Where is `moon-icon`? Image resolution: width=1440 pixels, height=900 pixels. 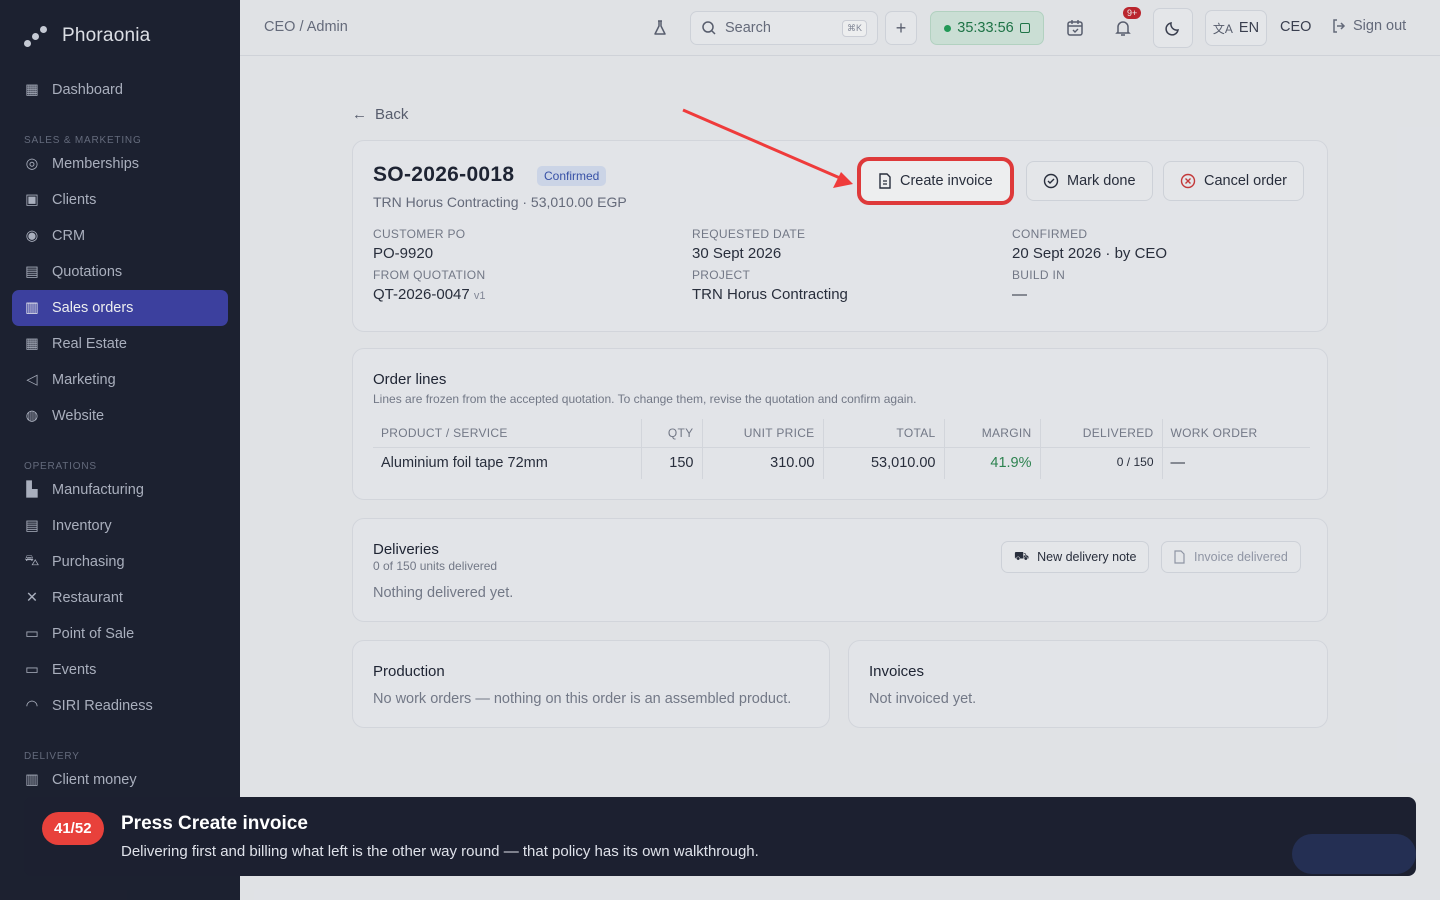
moon-icon is located at coordinates (1172, 29).